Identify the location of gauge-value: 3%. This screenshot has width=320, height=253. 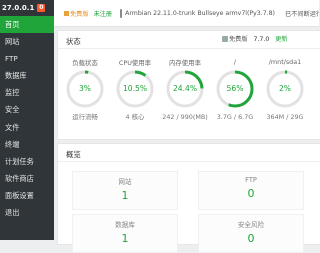
(85, 88).